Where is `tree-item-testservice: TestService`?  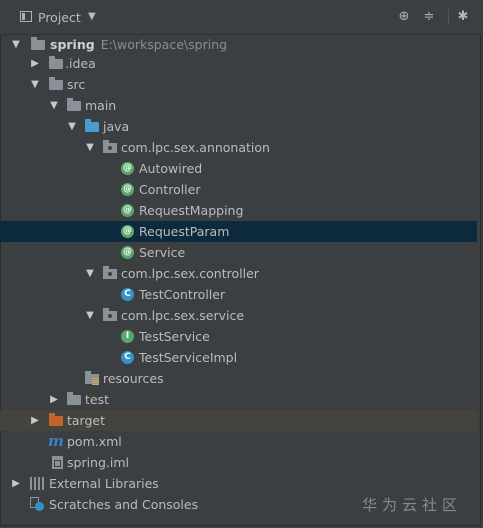
tree-item-testservice: TestService is located at coordinates (238, 336).